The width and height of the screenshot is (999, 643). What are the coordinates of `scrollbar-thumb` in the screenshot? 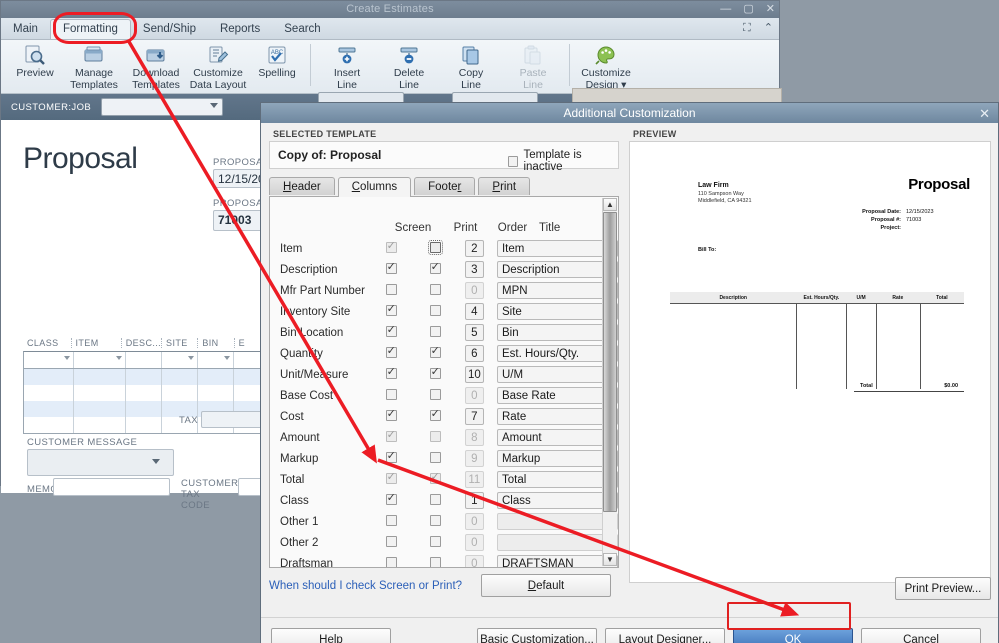 It's located at (610, 362).